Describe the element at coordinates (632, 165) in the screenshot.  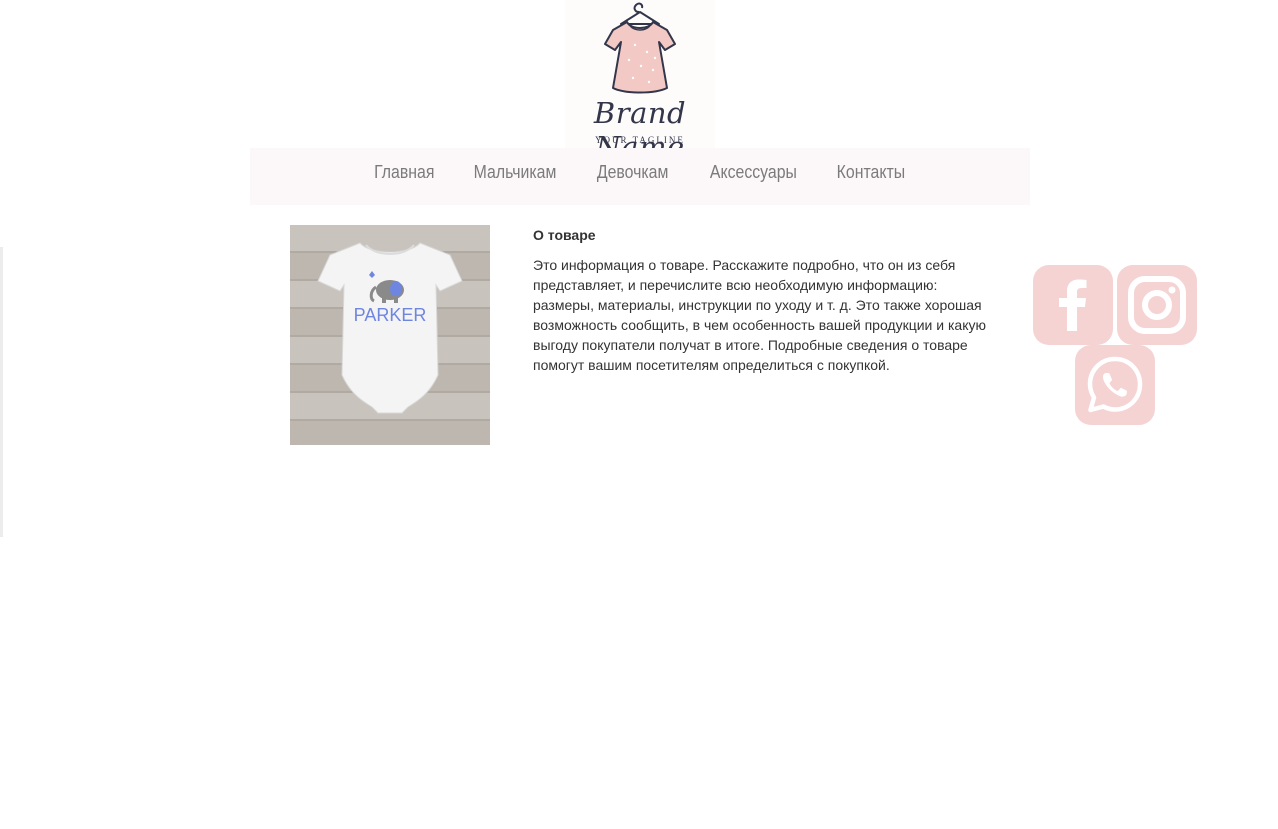
I see `nav-item-girls: Девочкам` at that location.